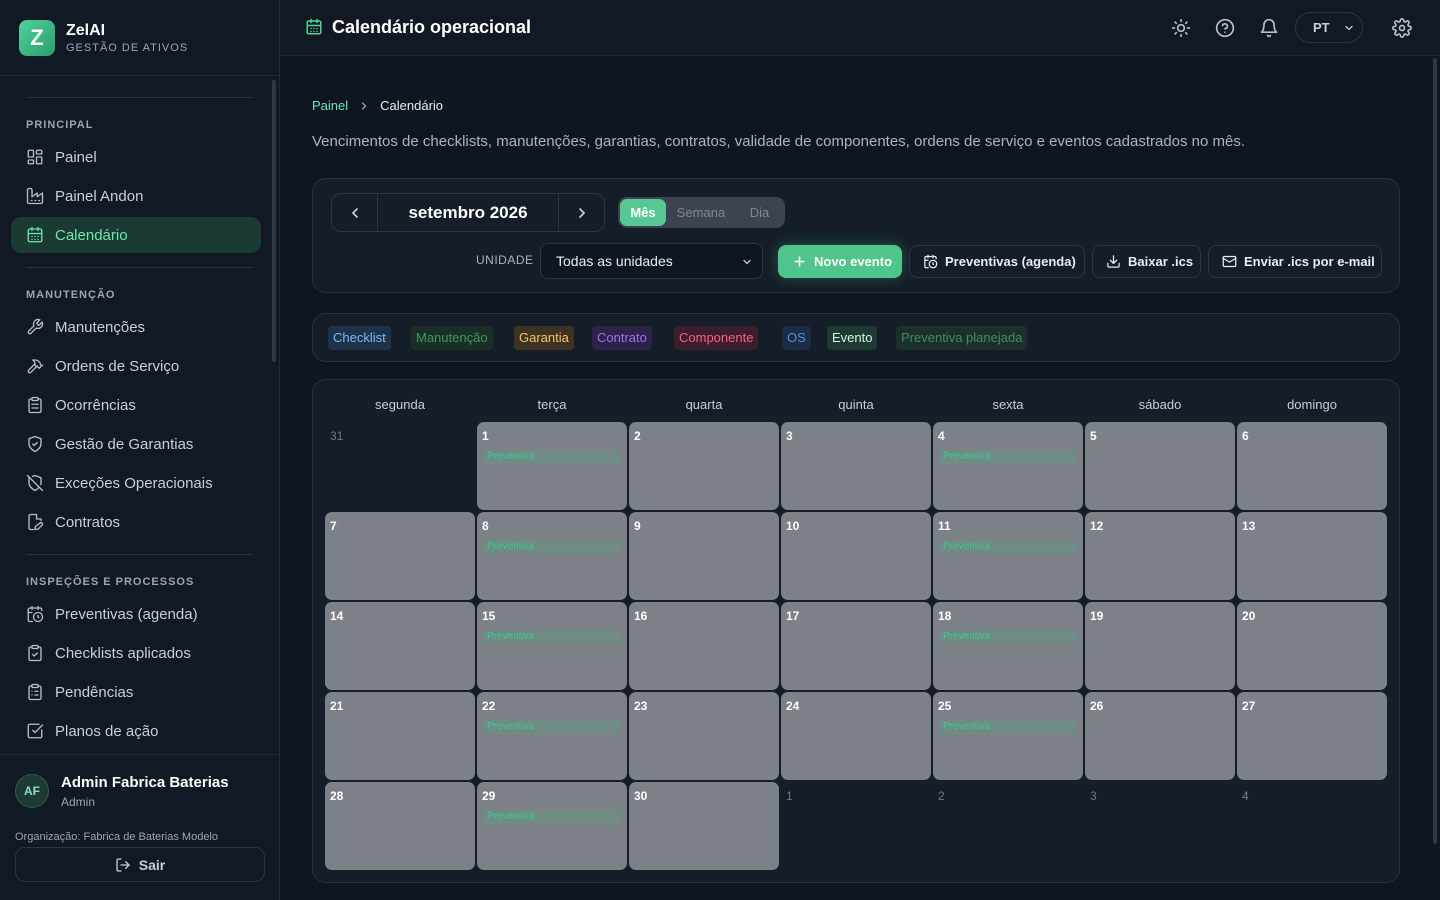 The width and height of the screenshot is (1440, 900). What do you see at coordinates (552, 736) in the screenshot?
I see `calendar-day-cell: 22 Preventiva` at bounding box center [552, 736].